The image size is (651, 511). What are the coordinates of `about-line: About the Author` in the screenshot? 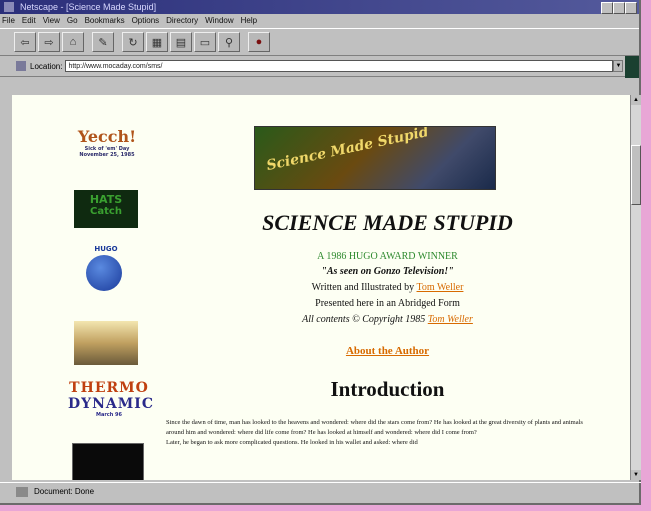 It's located at (387, 351).